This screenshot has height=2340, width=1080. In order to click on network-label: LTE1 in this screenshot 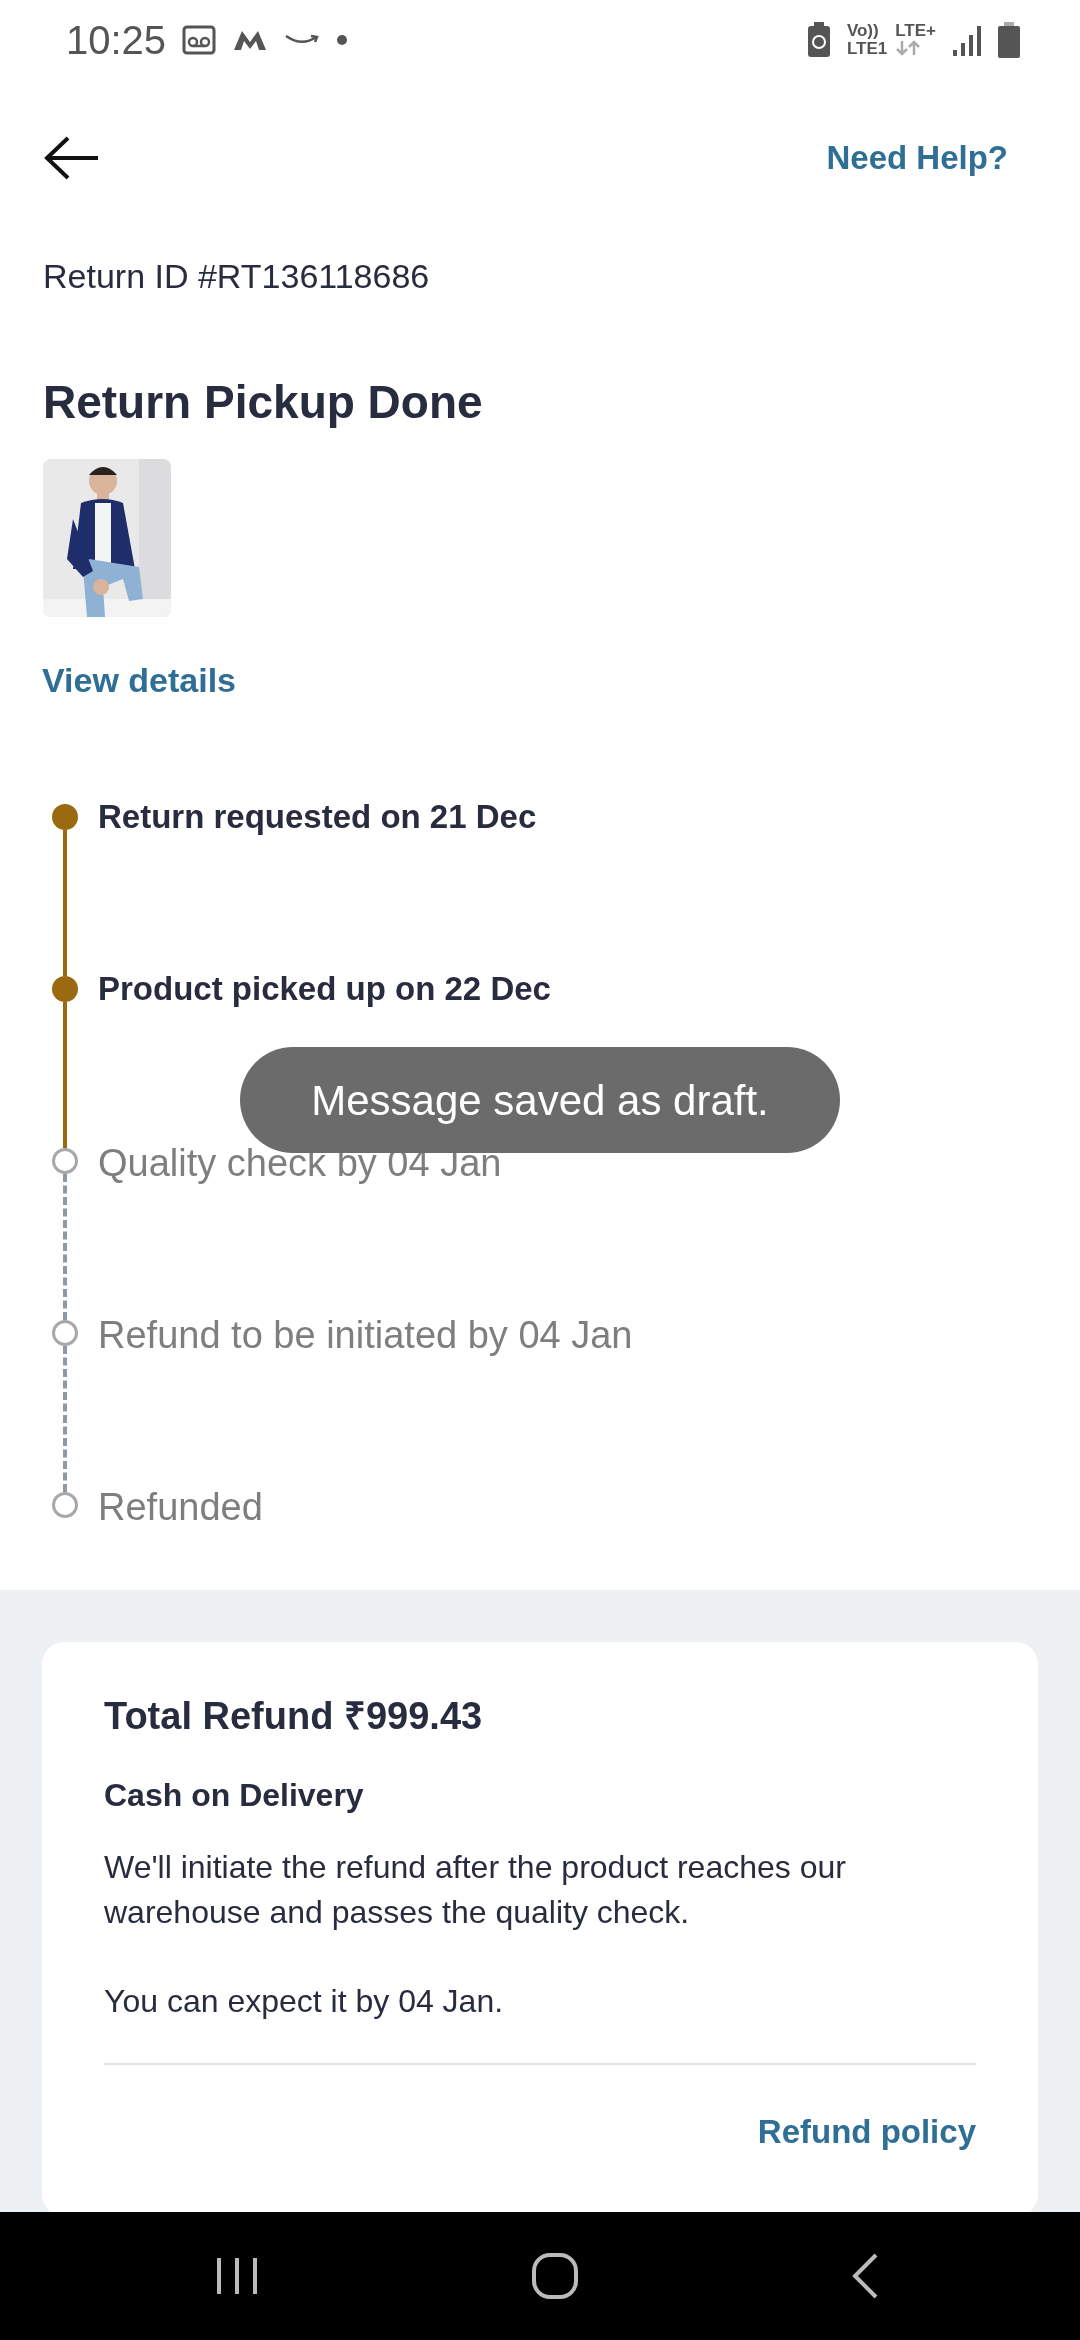, I will do `click(867, 49)`.